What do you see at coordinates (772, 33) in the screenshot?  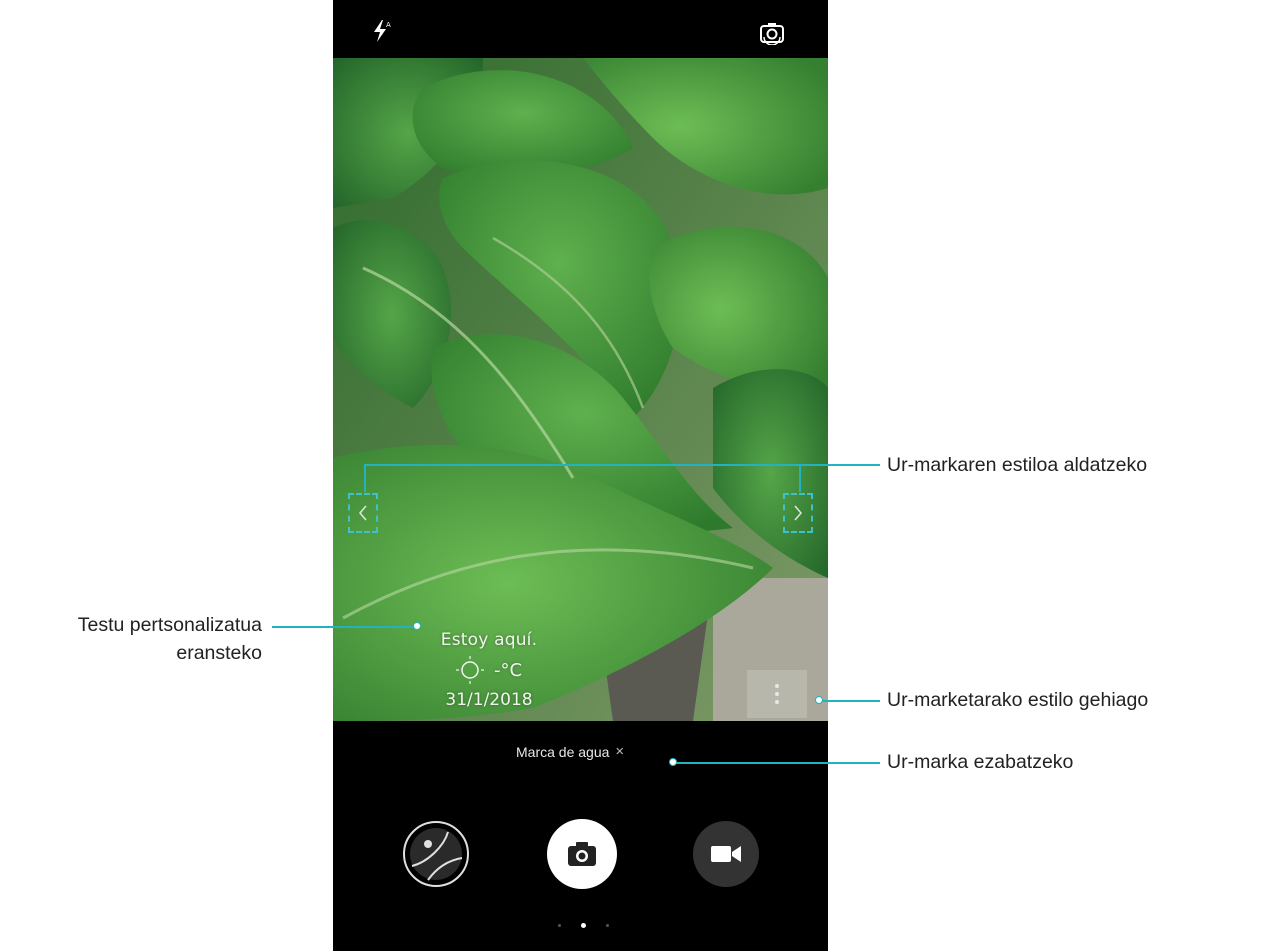 I see `switch-camera-icon` at bounding box center [772, 33].